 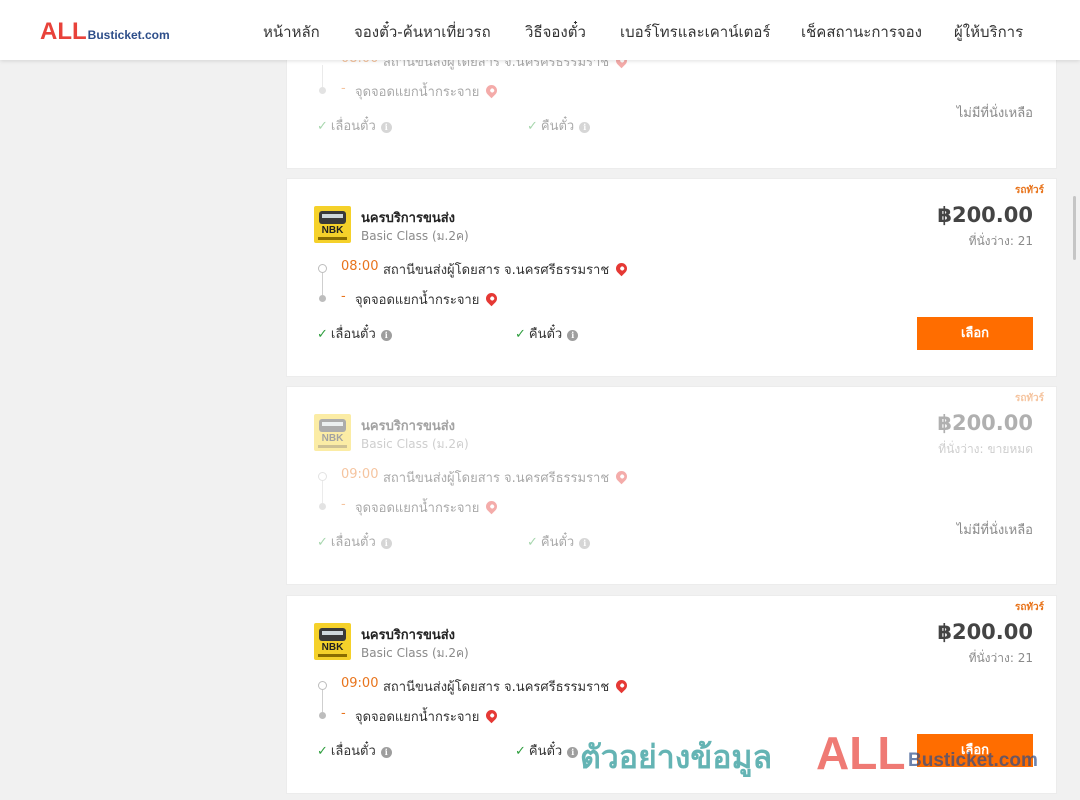 I want to click on seats-available: ที่นั่งว่าง: ขายหมด, so click(x=985, y=449).